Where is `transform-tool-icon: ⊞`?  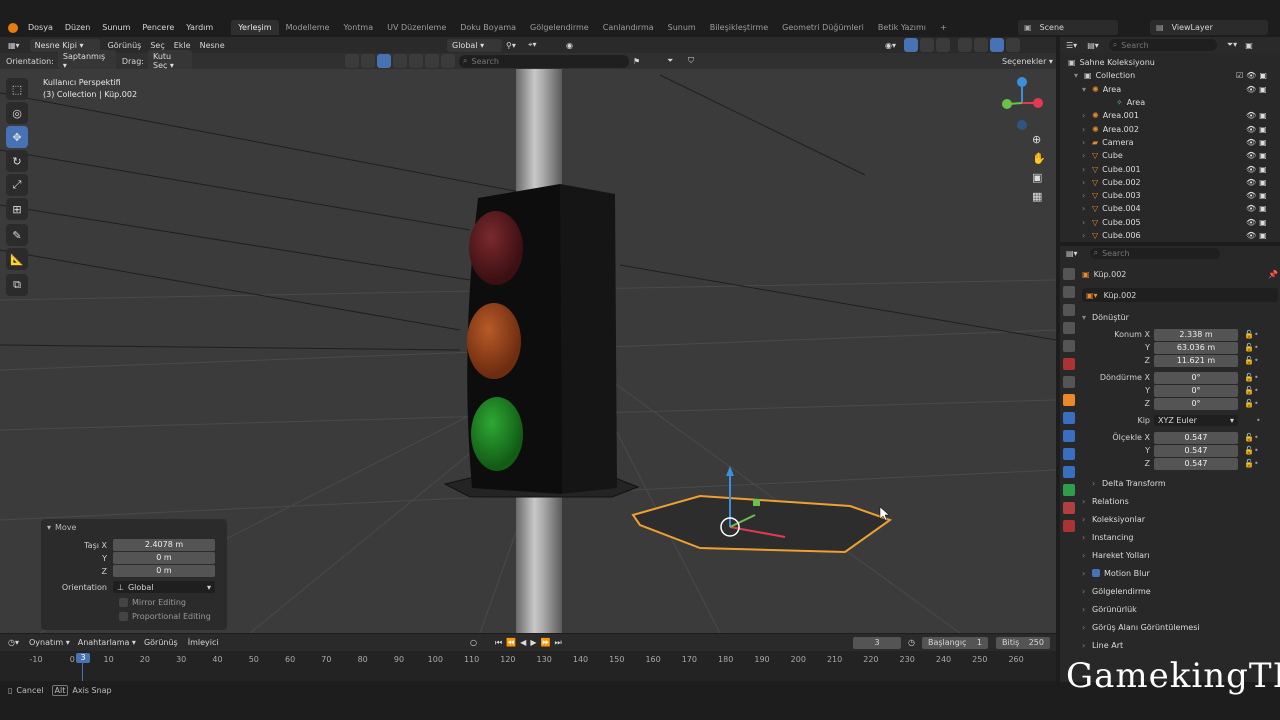 transform-tool-icon: ⊞ is located at coordinates (17, 209).